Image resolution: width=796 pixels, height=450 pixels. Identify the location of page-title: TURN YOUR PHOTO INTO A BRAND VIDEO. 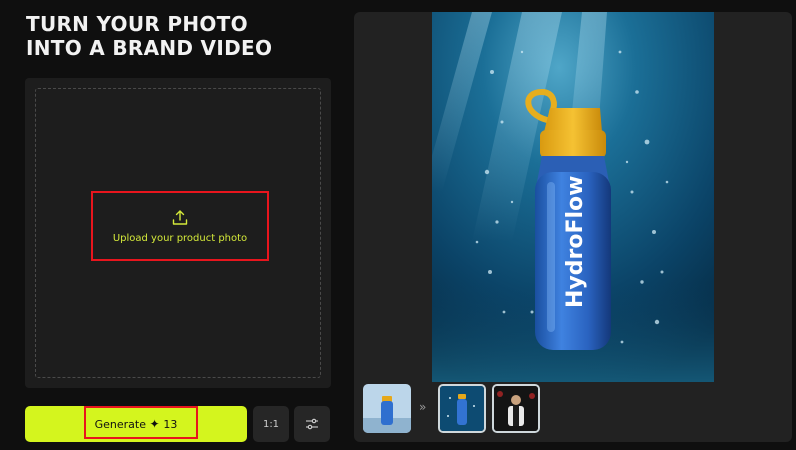
(149, 36).